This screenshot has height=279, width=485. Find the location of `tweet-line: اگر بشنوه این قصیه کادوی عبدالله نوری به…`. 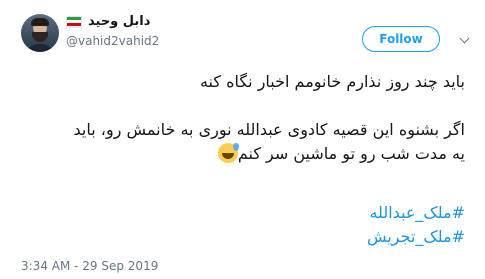

tweet-line: اگر بشنوه این قصیه کادوی عبدالله نوری به… is located at coordinates (269, 129).